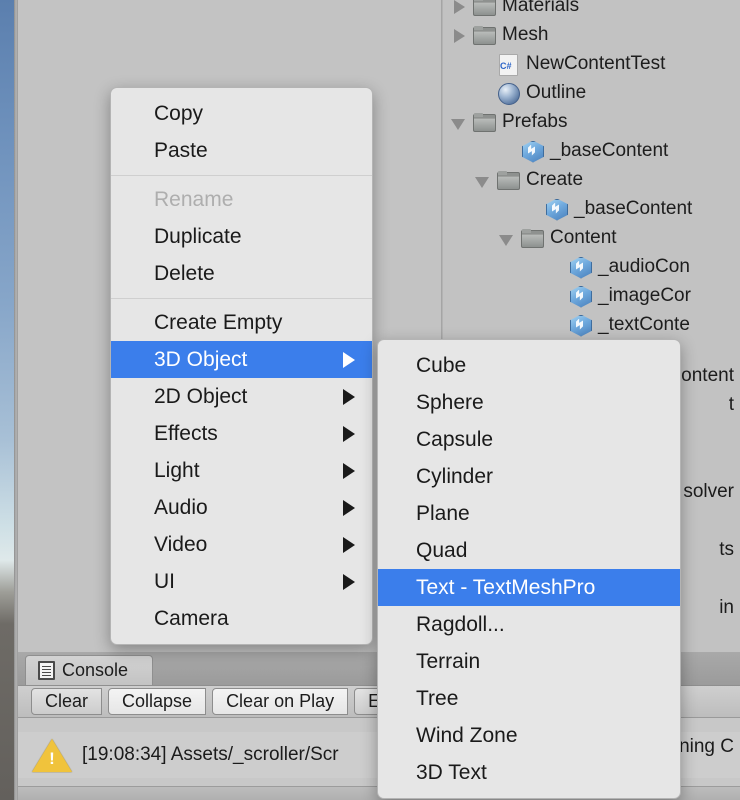 This screenshot has height=800, width=740. What do you see at coordinates (198, 236) in the screenshot?
I see `menu-item-label: Duplicate` at bounding box center [198, 236].